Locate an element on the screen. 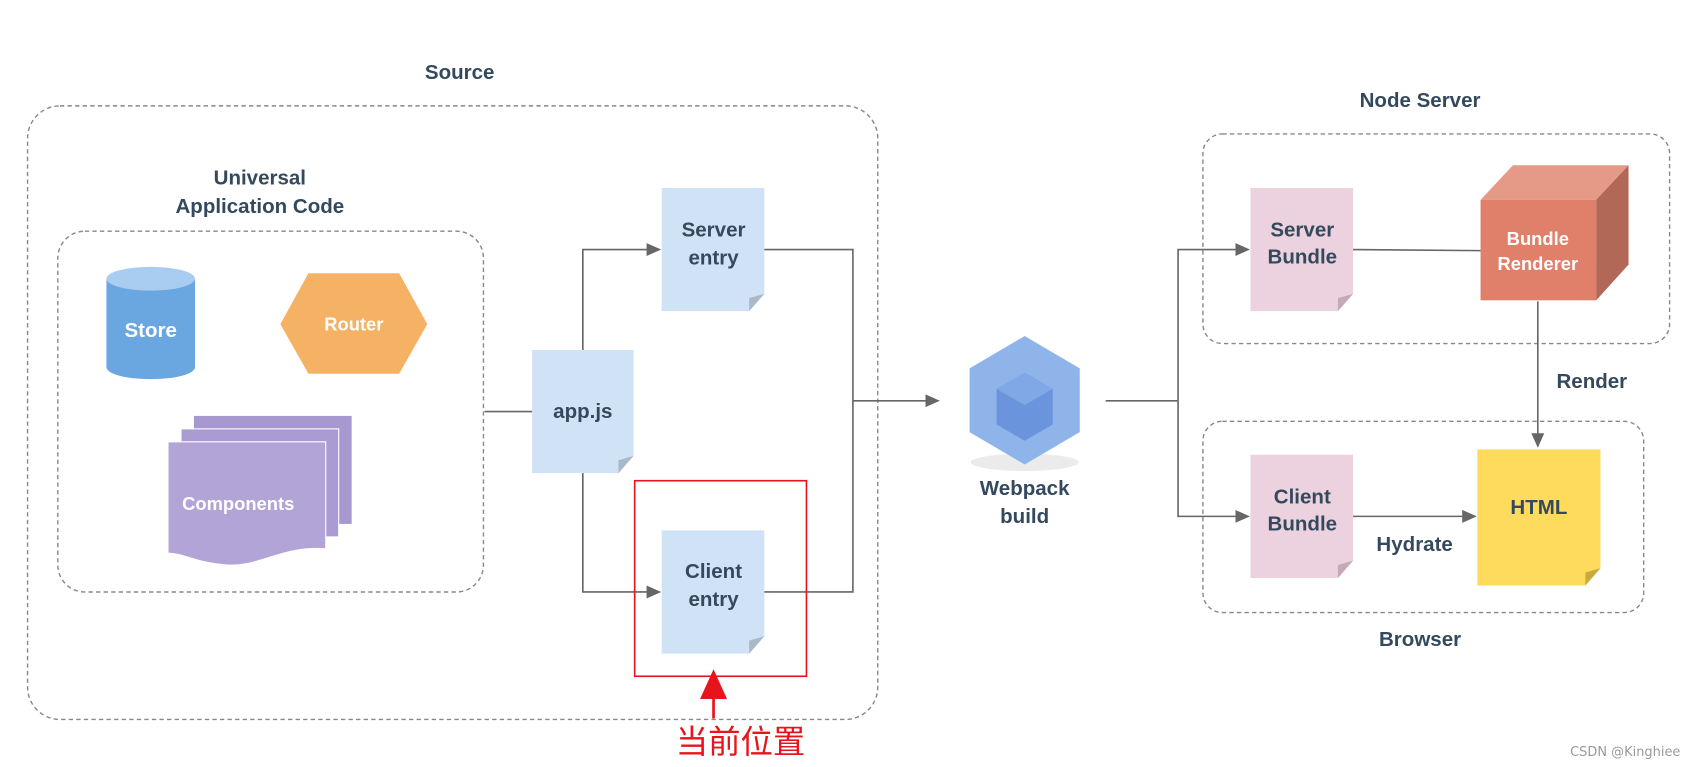  edge-to-server-bundle is located at coordinates (1213, 322).